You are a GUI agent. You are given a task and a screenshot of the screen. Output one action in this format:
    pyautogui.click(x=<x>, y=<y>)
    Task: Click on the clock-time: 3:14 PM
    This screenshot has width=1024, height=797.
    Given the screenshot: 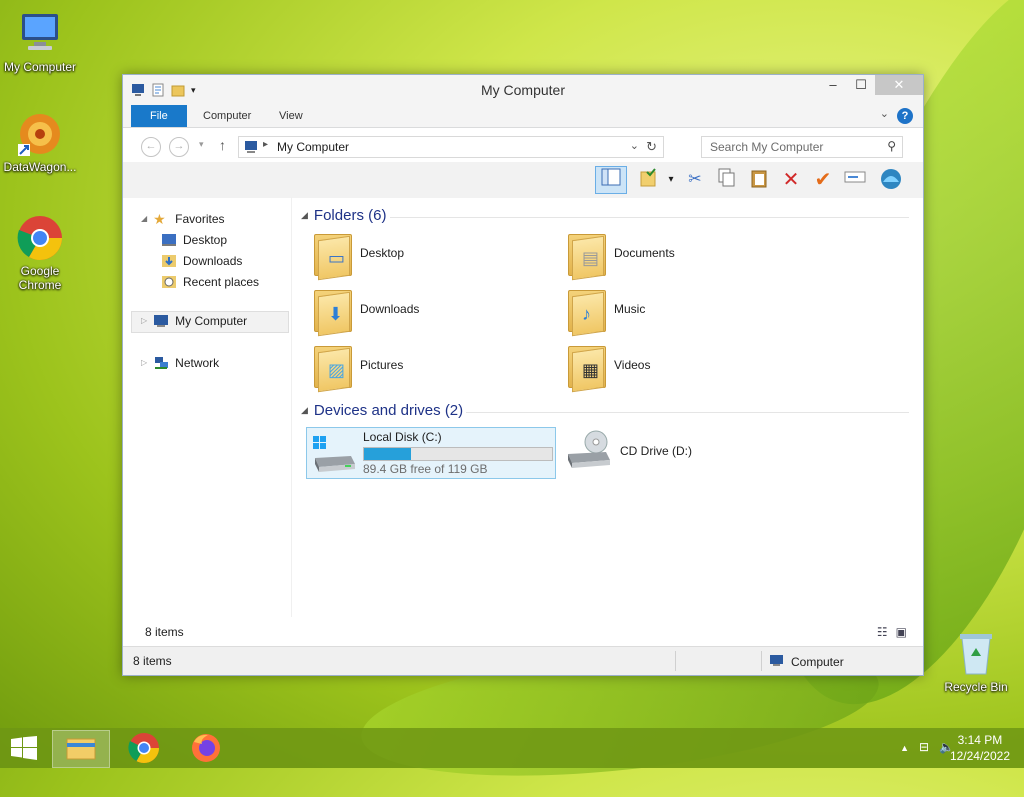 What is the action you would take?
    pyautogui.click(x=980, y=740)
    